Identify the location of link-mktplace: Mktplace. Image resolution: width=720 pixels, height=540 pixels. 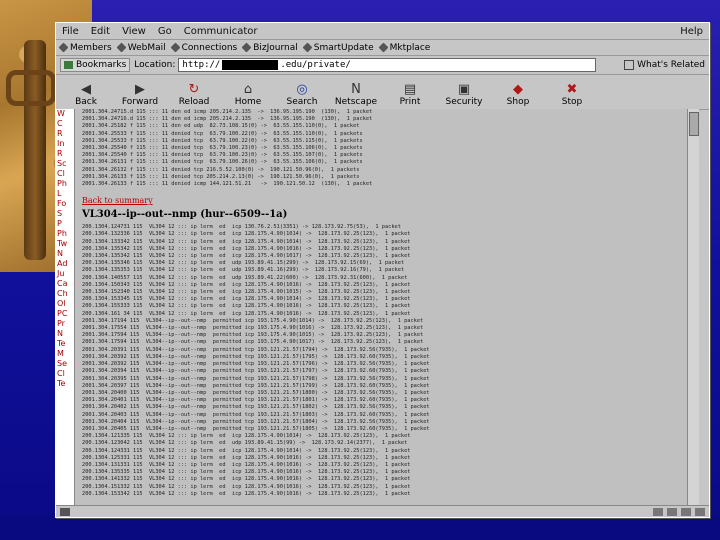
(404, 48).